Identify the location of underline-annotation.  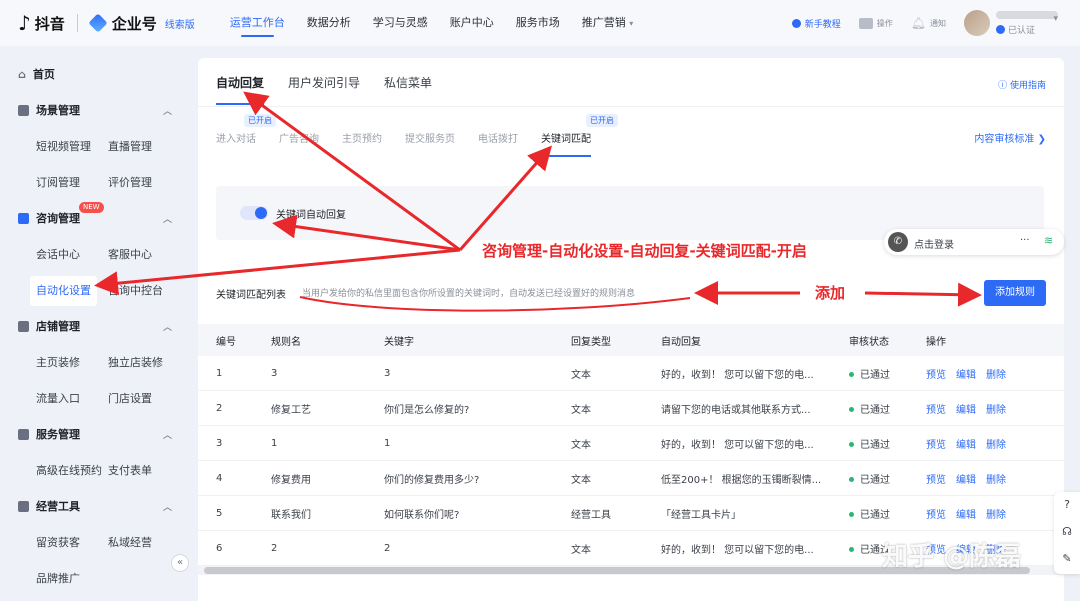
(495, 304).